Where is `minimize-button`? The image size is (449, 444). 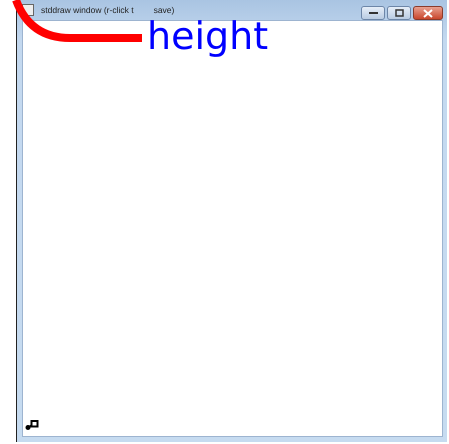 minimize-button is located at coordinates (373, 13).